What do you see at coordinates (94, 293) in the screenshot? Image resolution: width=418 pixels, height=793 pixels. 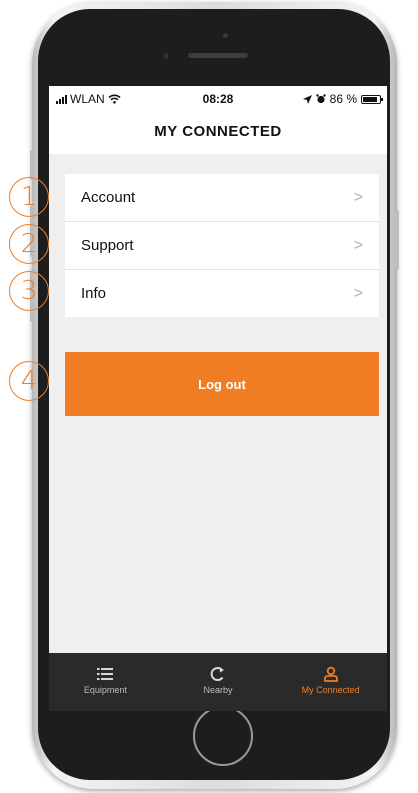 I see `menu-item-label: Info` at bounding box center [94, 293].